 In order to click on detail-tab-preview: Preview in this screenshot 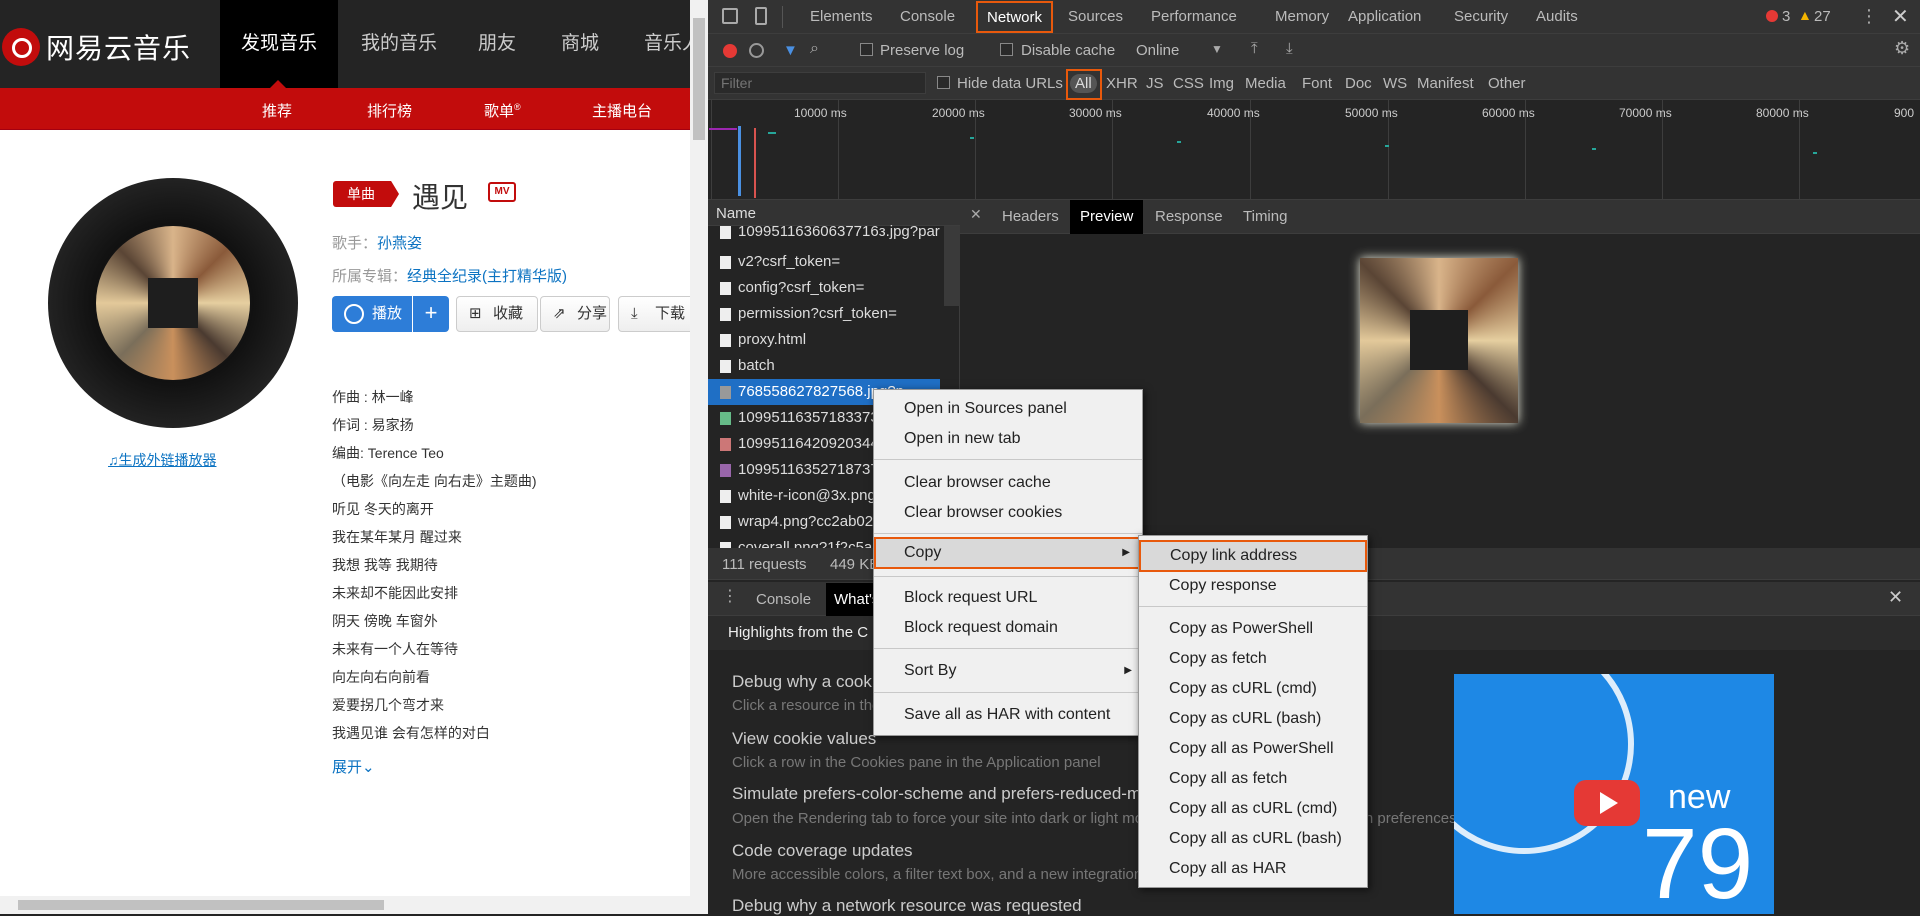, I will do `click(1107, 217)`.